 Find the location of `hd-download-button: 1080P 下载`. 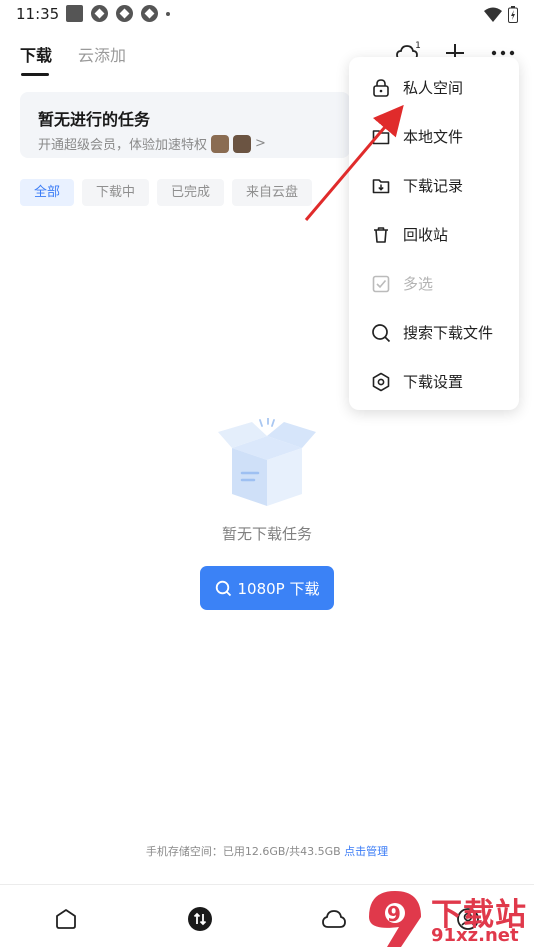

hd-download-button: 1080P 下载 is located at coordinates (267, 588).